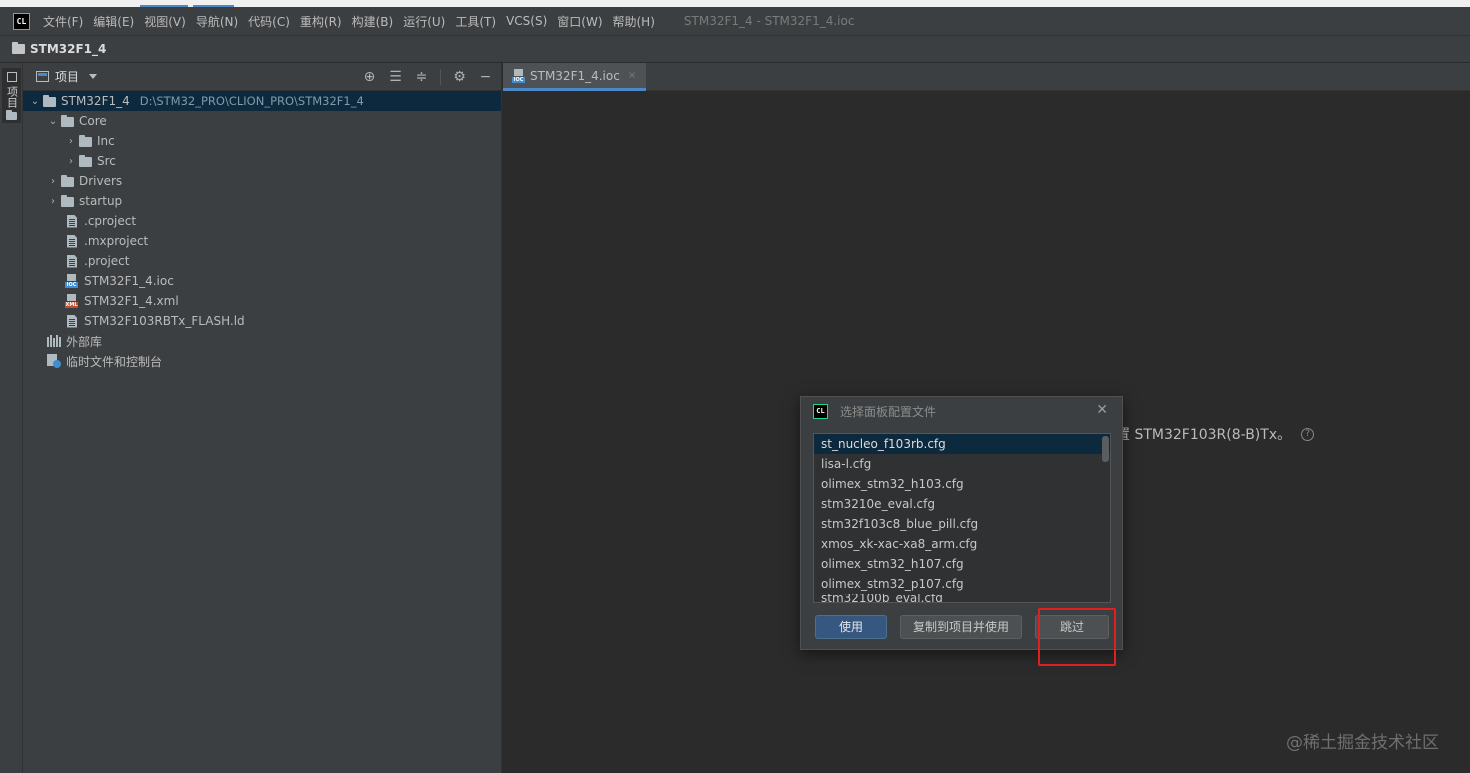 The image size is (1470, 773). I want to click on watermark: @稀土掘金技术社区, so click(1362, 743).